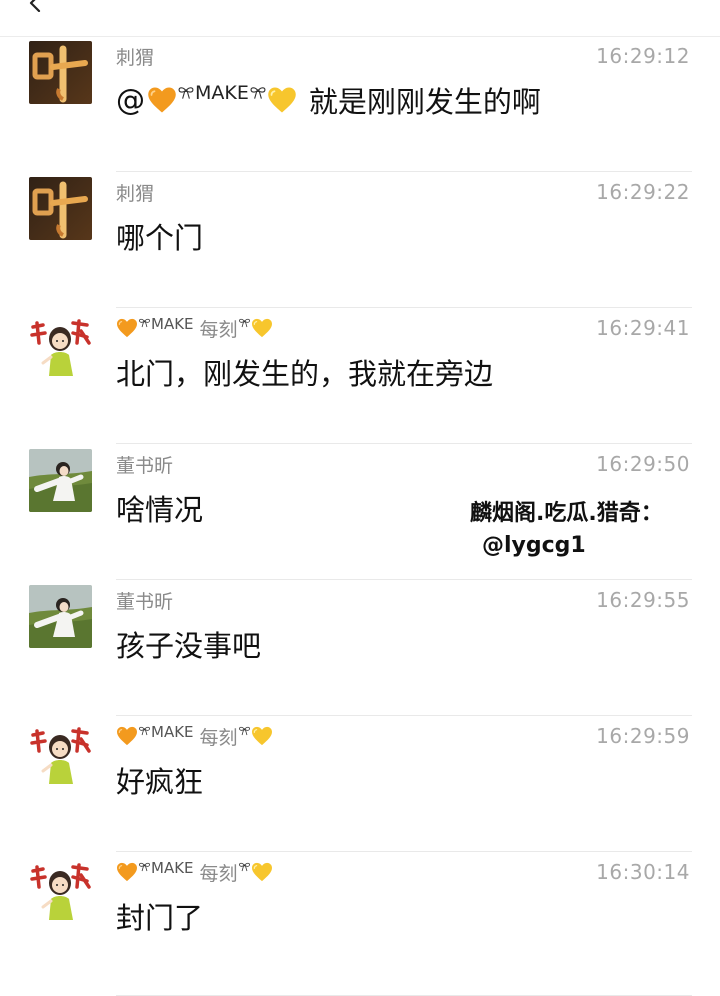 Image resolution: width=720 pixels, height=996 pixels. What do you see at coordinates (130, 100) in the screenshot?
I see `mention-at: @` at bounding box center [130, 100].